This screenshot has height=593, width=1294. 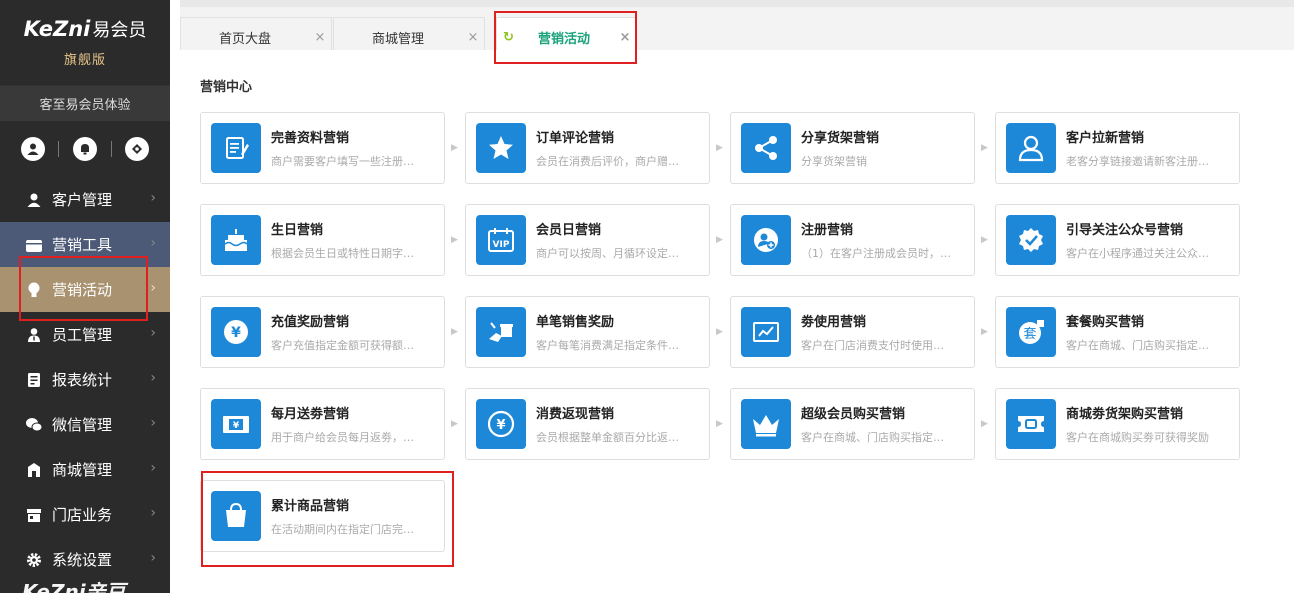 What do you see at coordinates (575, 414) in the screenshot?
I see `card-title: 消费返现营销` at bounding box center [575, 414].